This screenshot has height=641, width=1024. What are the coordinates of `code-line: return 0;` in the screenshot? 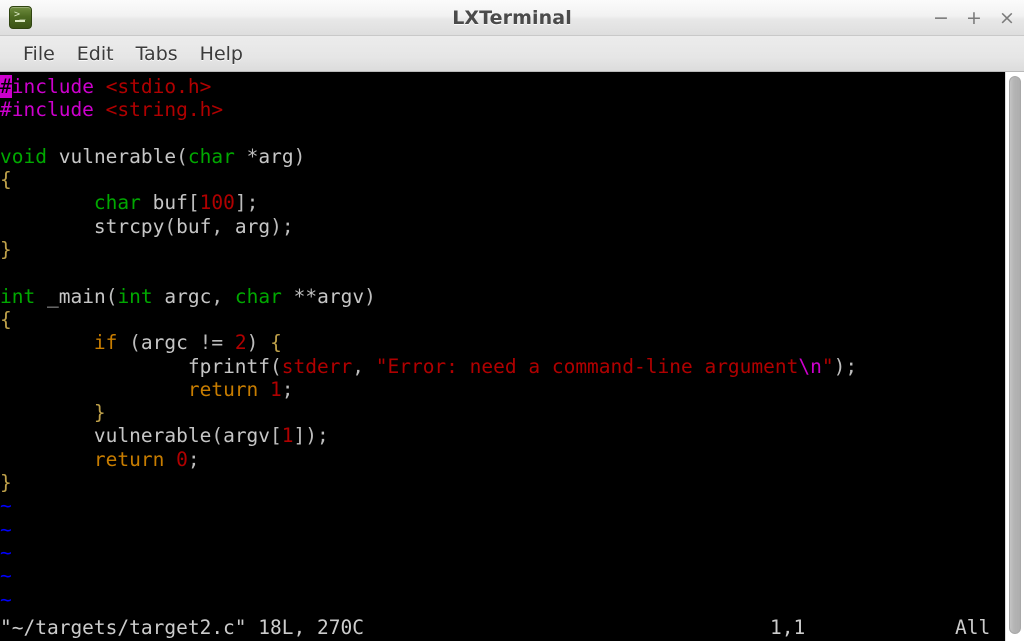 It's located at (146, 459).